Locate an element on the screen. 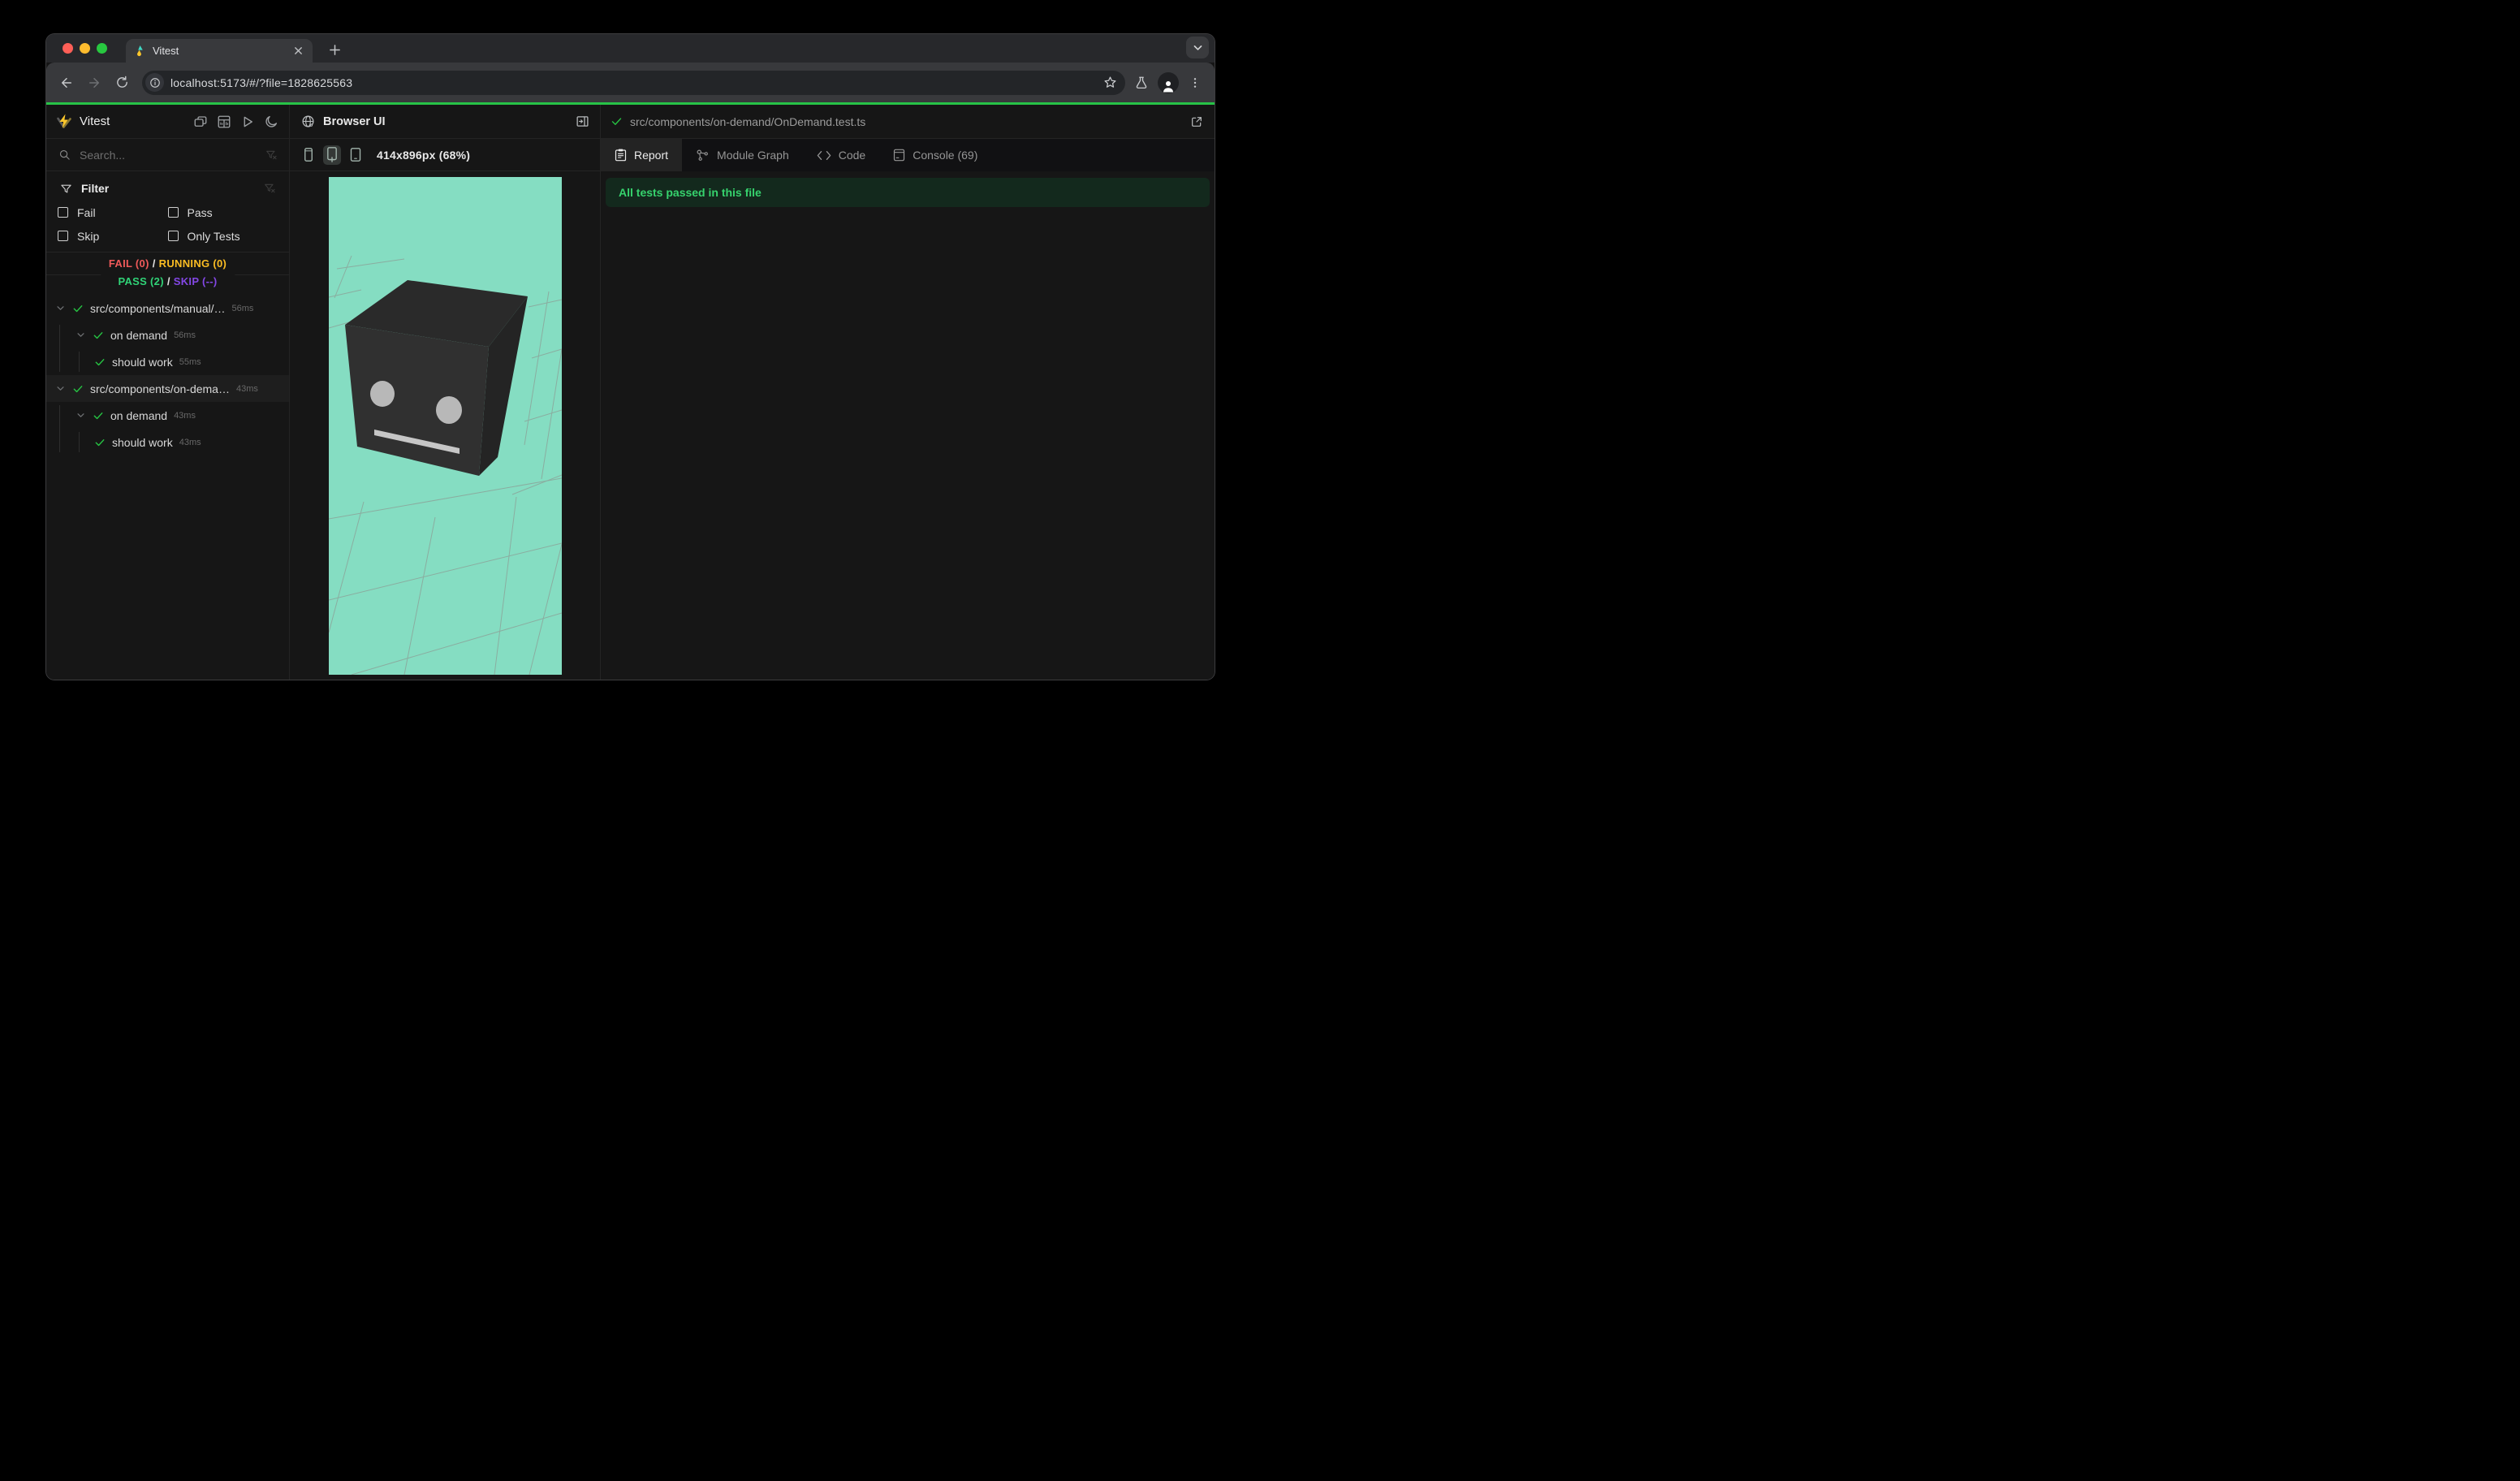  summary-line-1: FAIL (0) / RUNNING (0) is located at coordinates (167, 263).